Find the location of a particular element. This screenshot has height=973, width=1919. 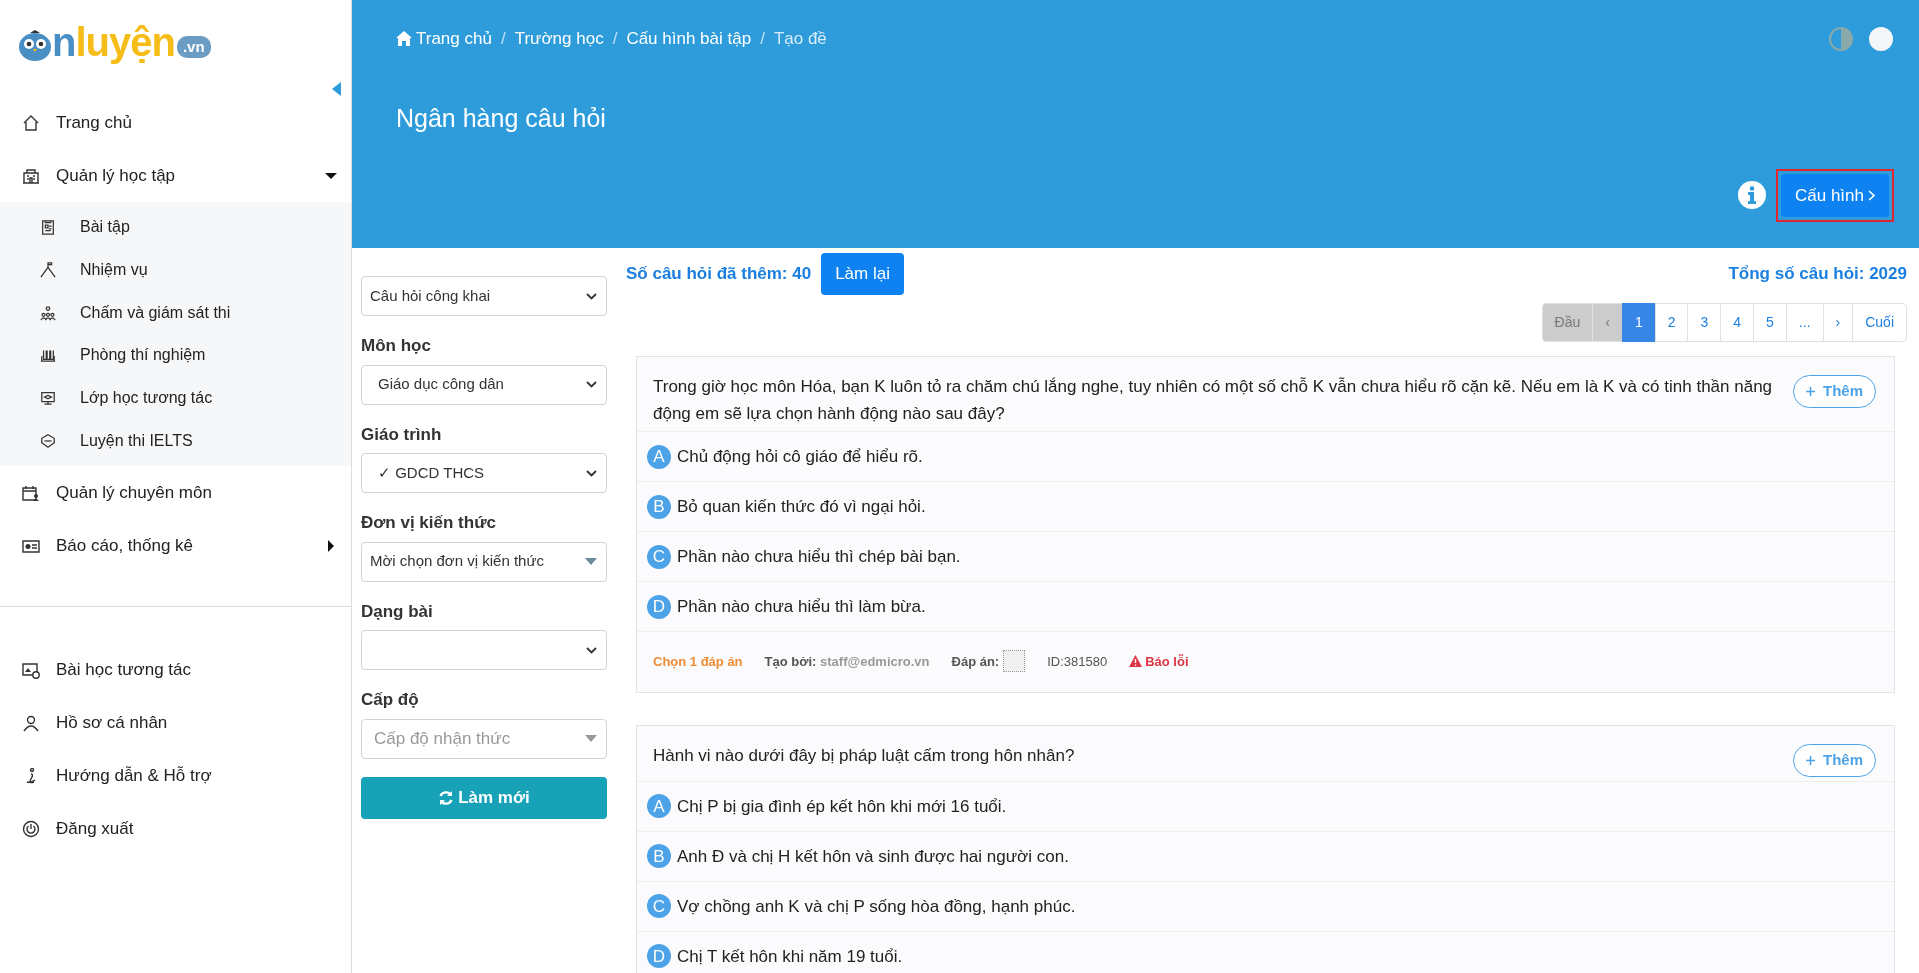

field-label: Đơn vị kiến thức is located at coordinates (429, 523).